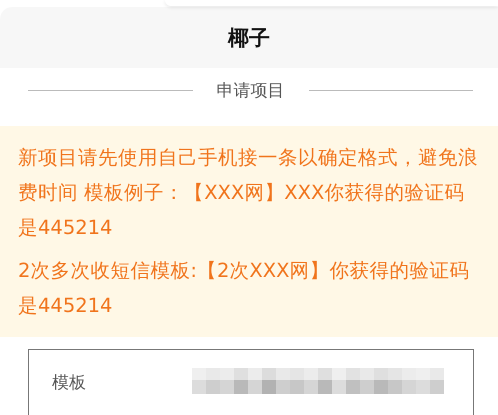  What do you see at coordinates (249, 38) in the screenshot?
I see `page-title: 椰子` at bounding box center [249, 38].